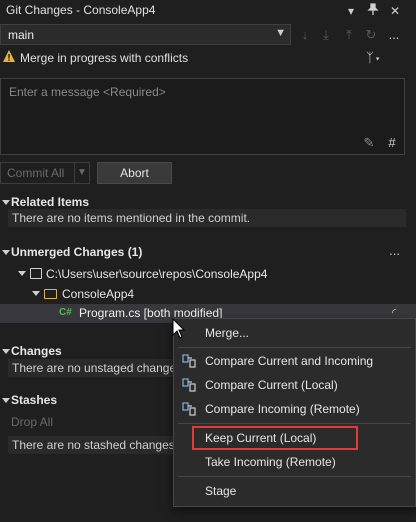 This screenshot has width=416, height=522. Describe the element at coordinates (32, 422) in the screenshot. I see `drop-all-button: Drop All` at that location.